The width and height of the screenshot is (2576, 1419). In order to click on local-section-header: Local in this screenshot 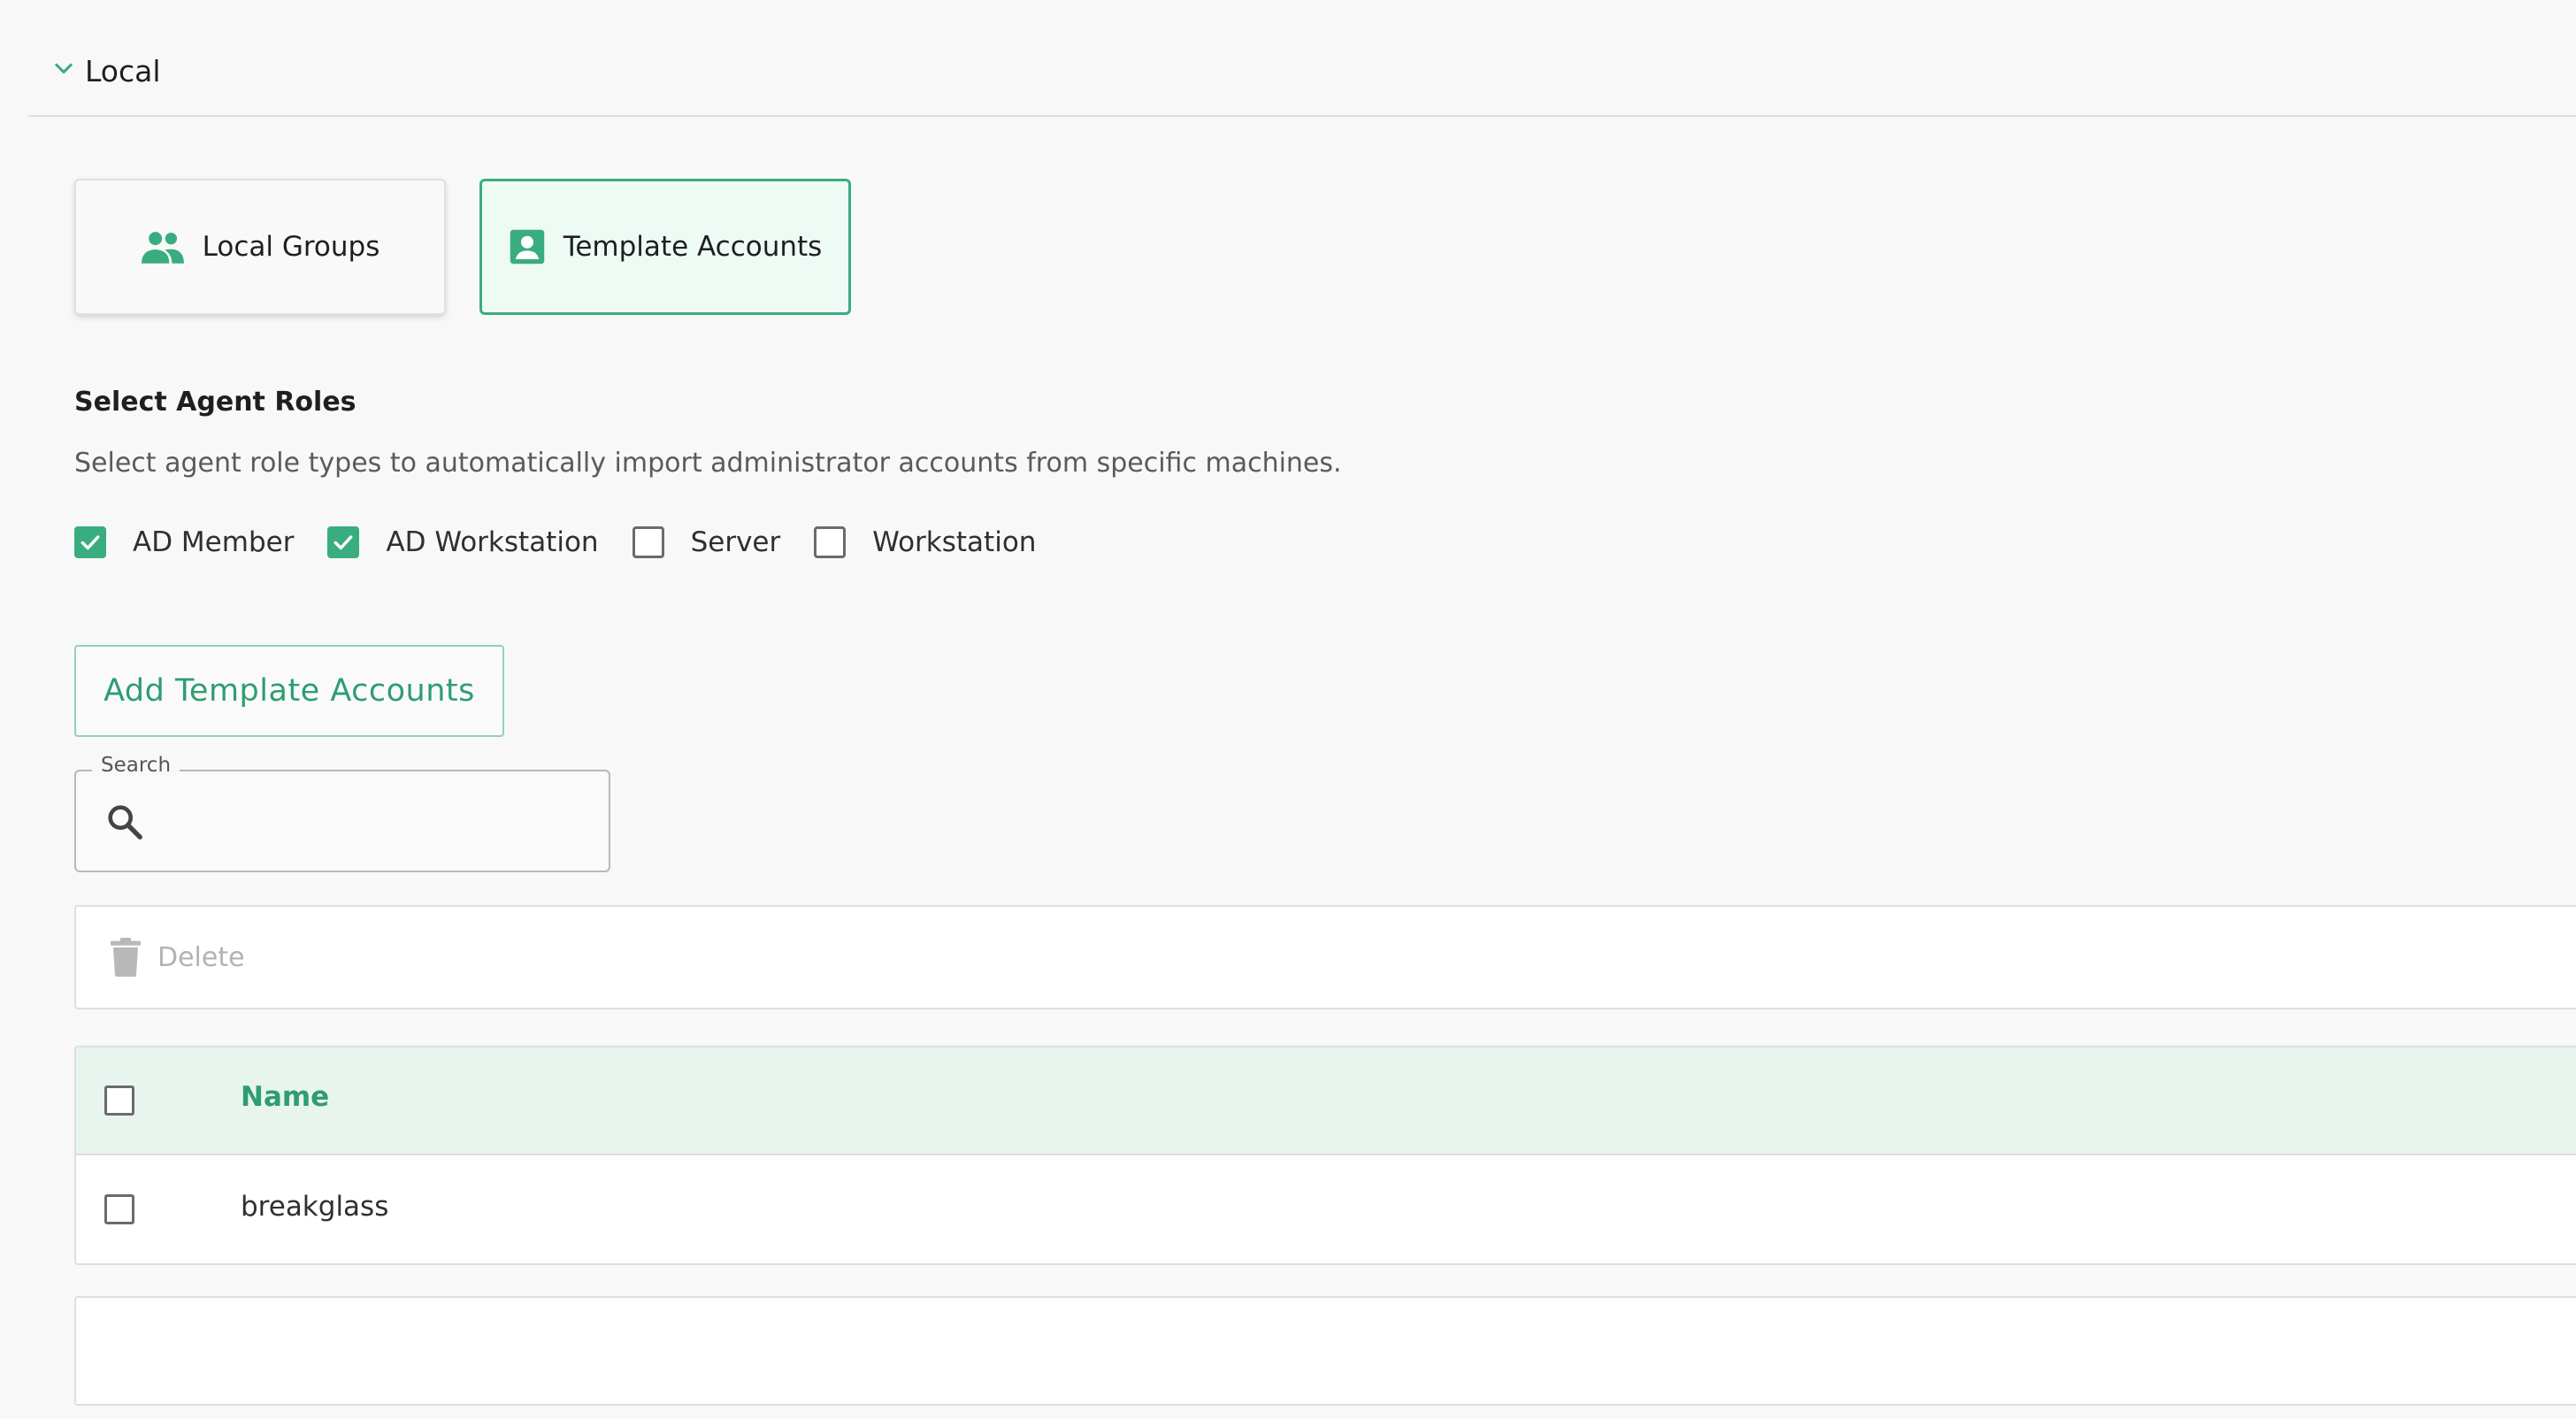, I will do `click(1302, 74)`.